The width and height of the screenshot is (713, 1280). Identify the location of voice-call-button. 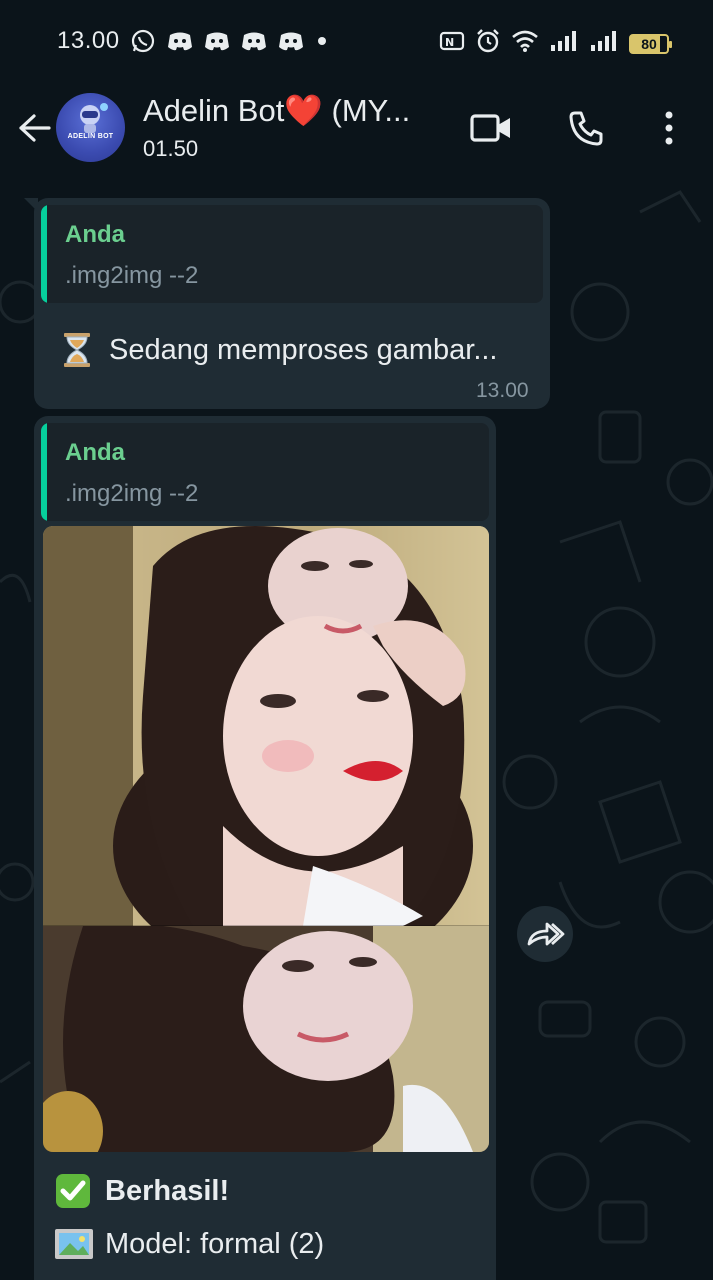
(586, 128).